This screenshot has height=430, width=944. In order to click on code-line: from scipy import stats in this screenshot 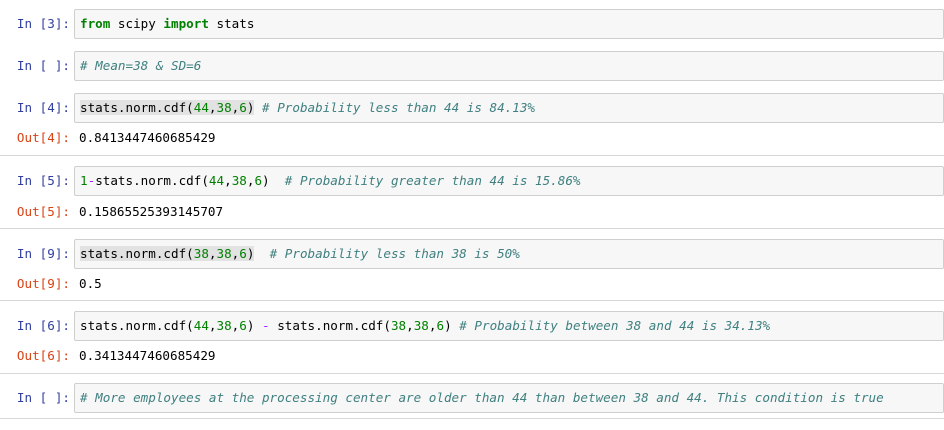, I will do `click(167, 23)`.